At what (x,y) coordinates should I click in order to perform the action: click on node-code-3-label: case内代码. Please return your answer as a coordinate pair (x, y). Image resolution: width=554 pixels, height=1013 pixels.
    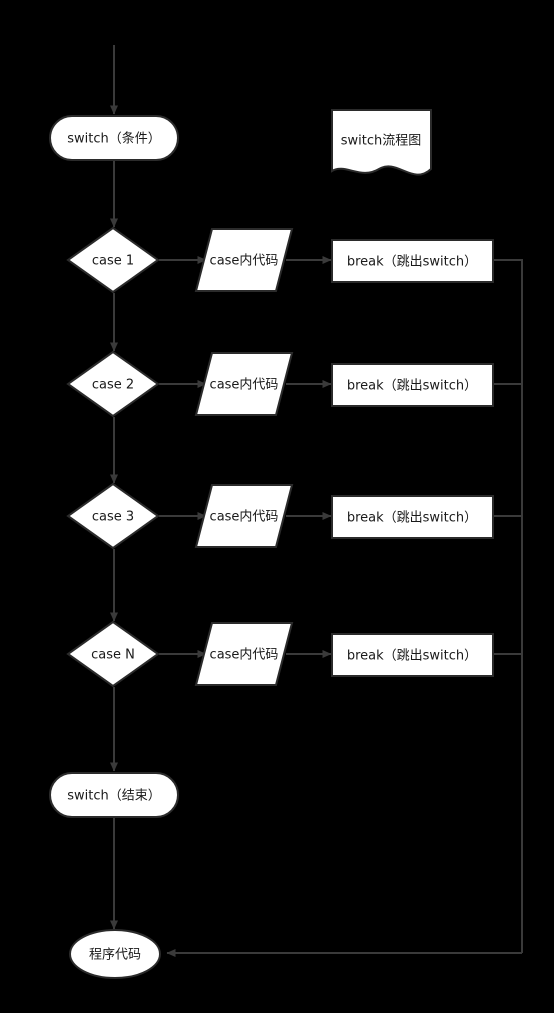
    Looking at the image, I should click on (244, 517).